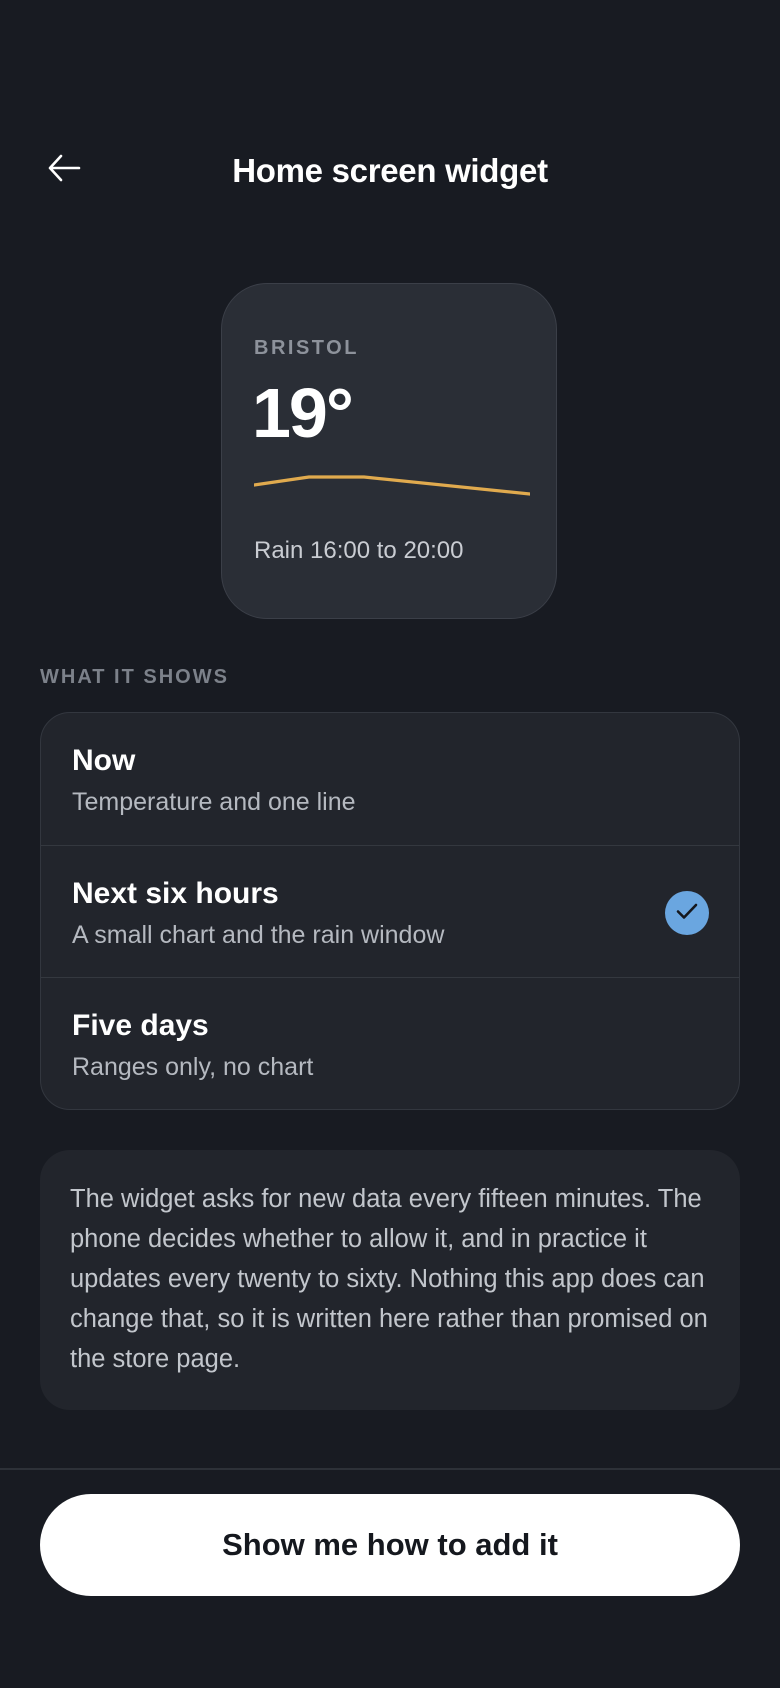  What do you see at coordinates (175, 893) in the screenshot?
I see `option-title: Next six hours` at bounding box center [175, 893].